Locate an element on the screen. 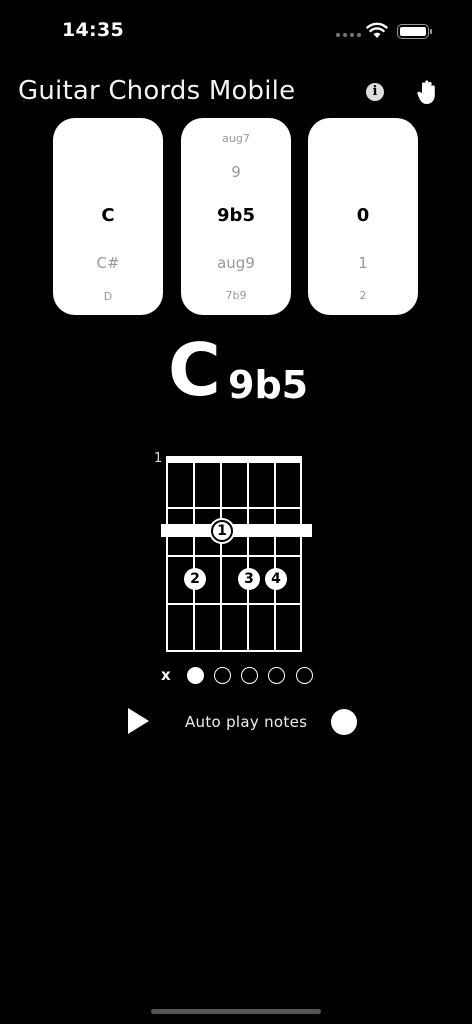 This screenshot has width=472, height=1024. picker-item: 7b9 is located at coordinates (236, 295).